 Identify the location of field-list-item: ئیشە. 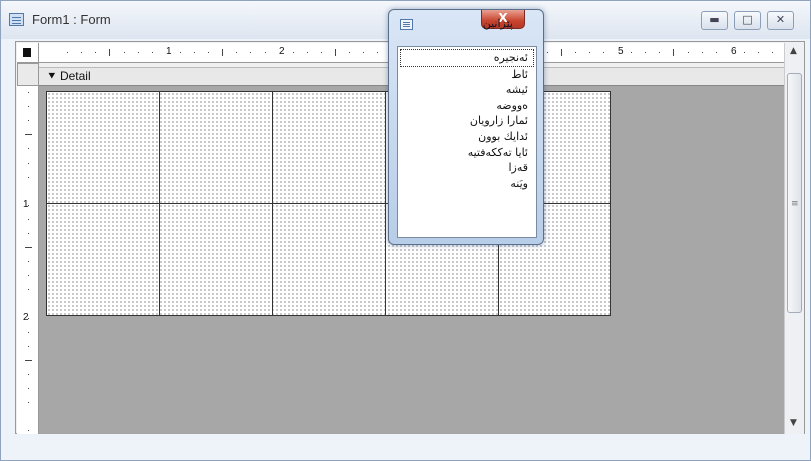
(467, 90).